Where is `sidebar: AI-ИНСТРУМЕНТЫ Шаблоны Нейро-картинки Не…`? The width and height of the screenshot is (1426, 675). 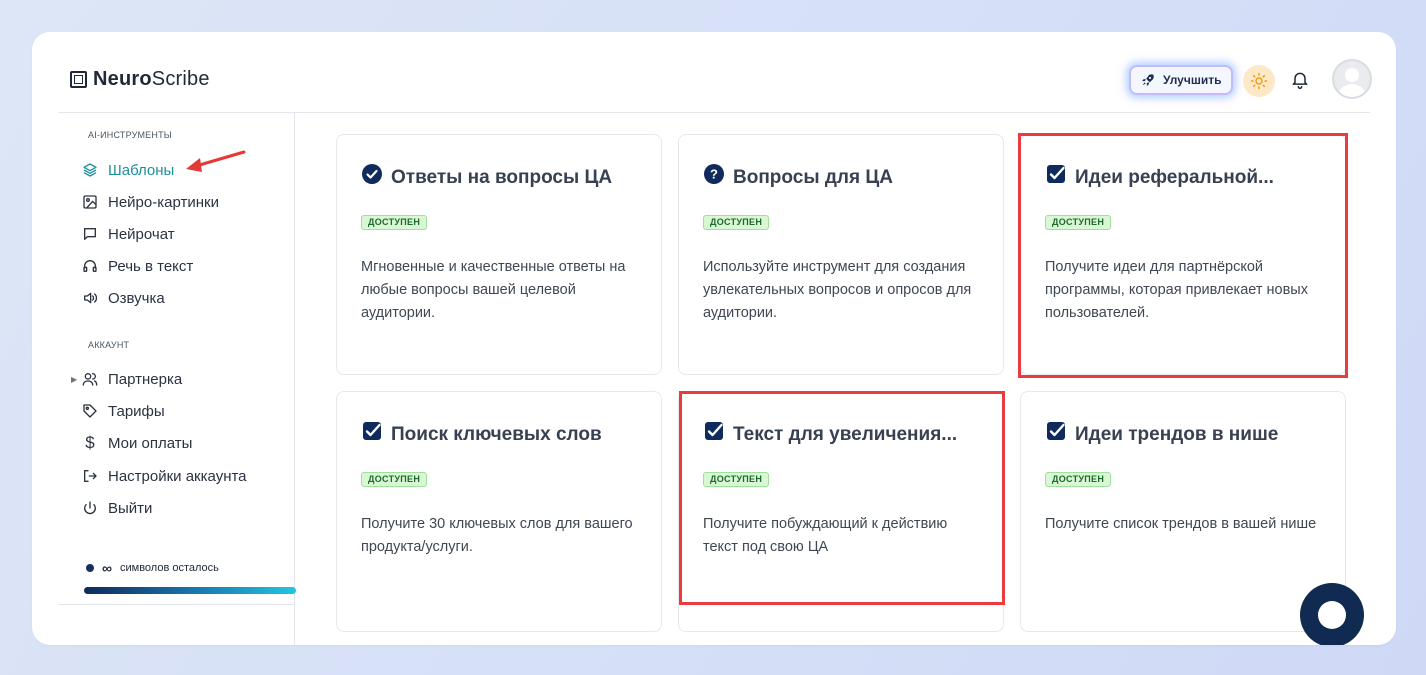 sidebar: AI-ИНСТРУМЕНТЫ Шаблоны Нейро-картинки Не… is located at coordinates (177, 379).